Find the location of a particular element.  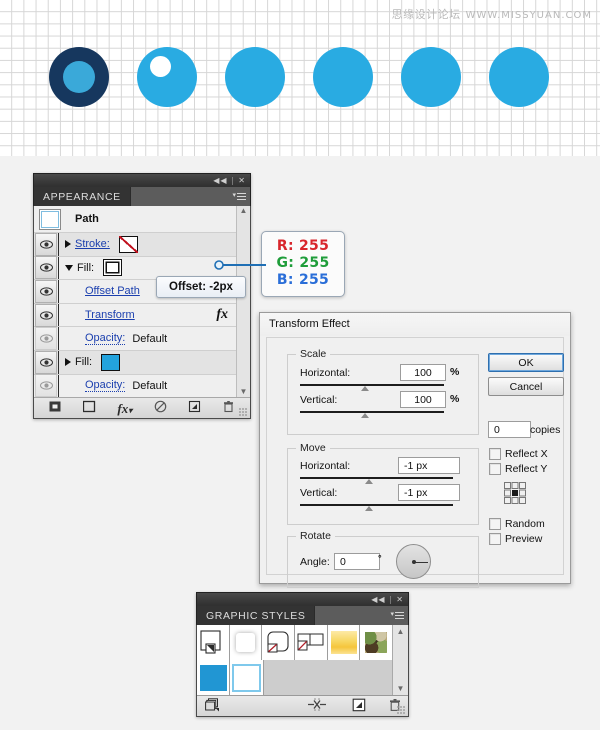

rotate-group: Rotate Angle: 0 ° is located at coordinates (383, 559).